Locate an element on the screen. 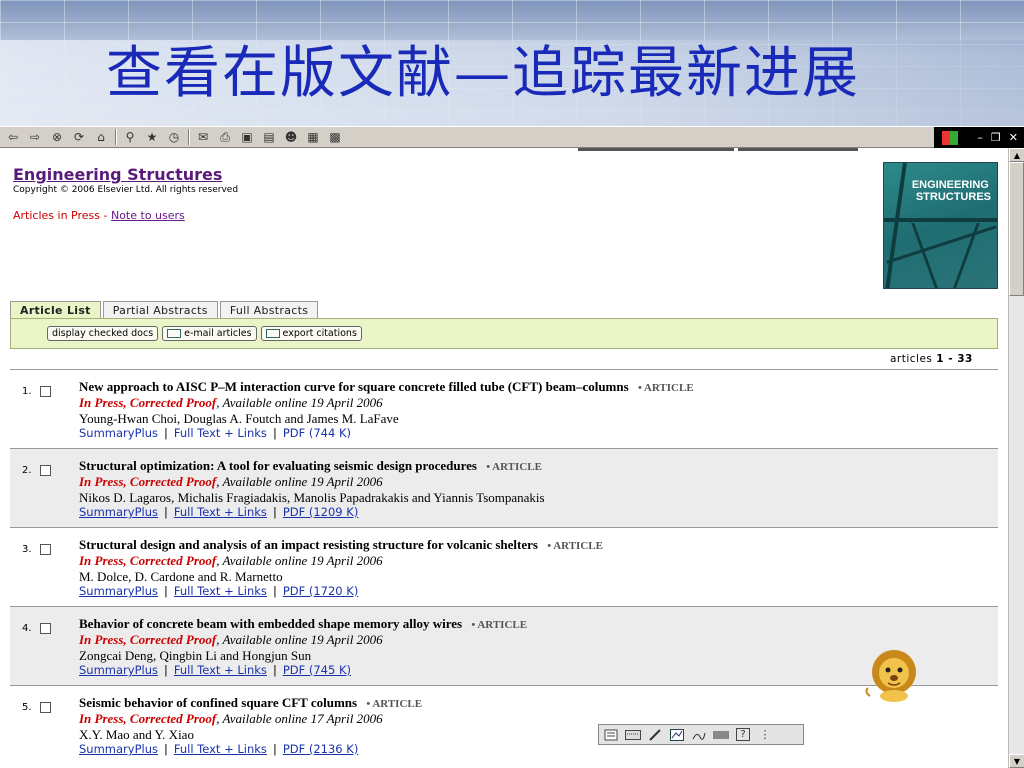 Image resolution: width=1024 pixels, height=768 pixels. minimize-button: – is located at coordinates (980, 137).